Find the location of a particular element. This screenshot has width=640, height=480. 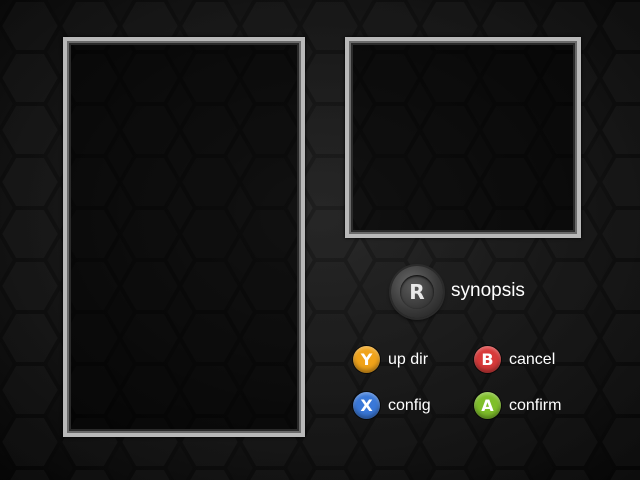

hint-config: X config is located at coordinates (392, 405).